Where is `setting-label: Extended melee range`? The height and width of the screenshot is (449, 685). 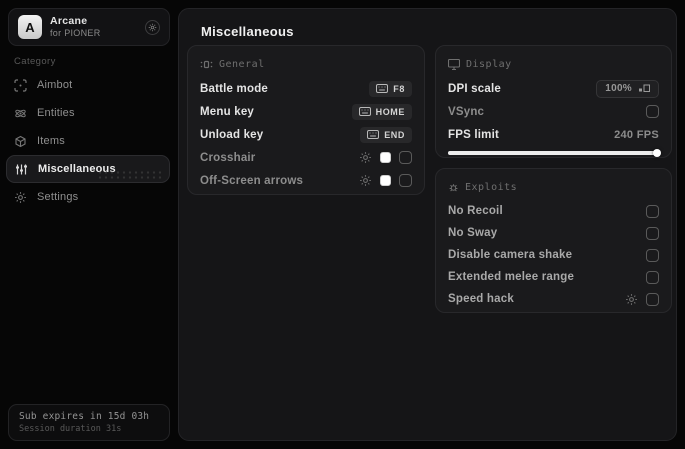
setting-label: Extended melee range is located at coordinates (511, 277).